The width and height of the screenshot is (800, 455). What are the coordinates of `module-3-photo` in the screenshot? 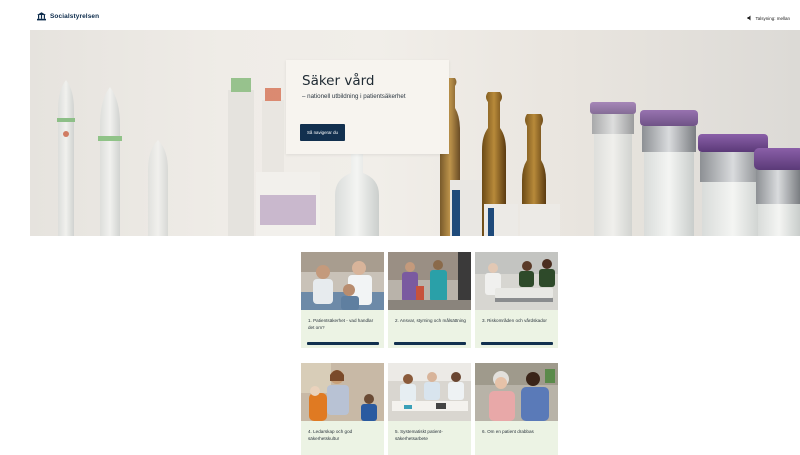 It's located at (516, 281).